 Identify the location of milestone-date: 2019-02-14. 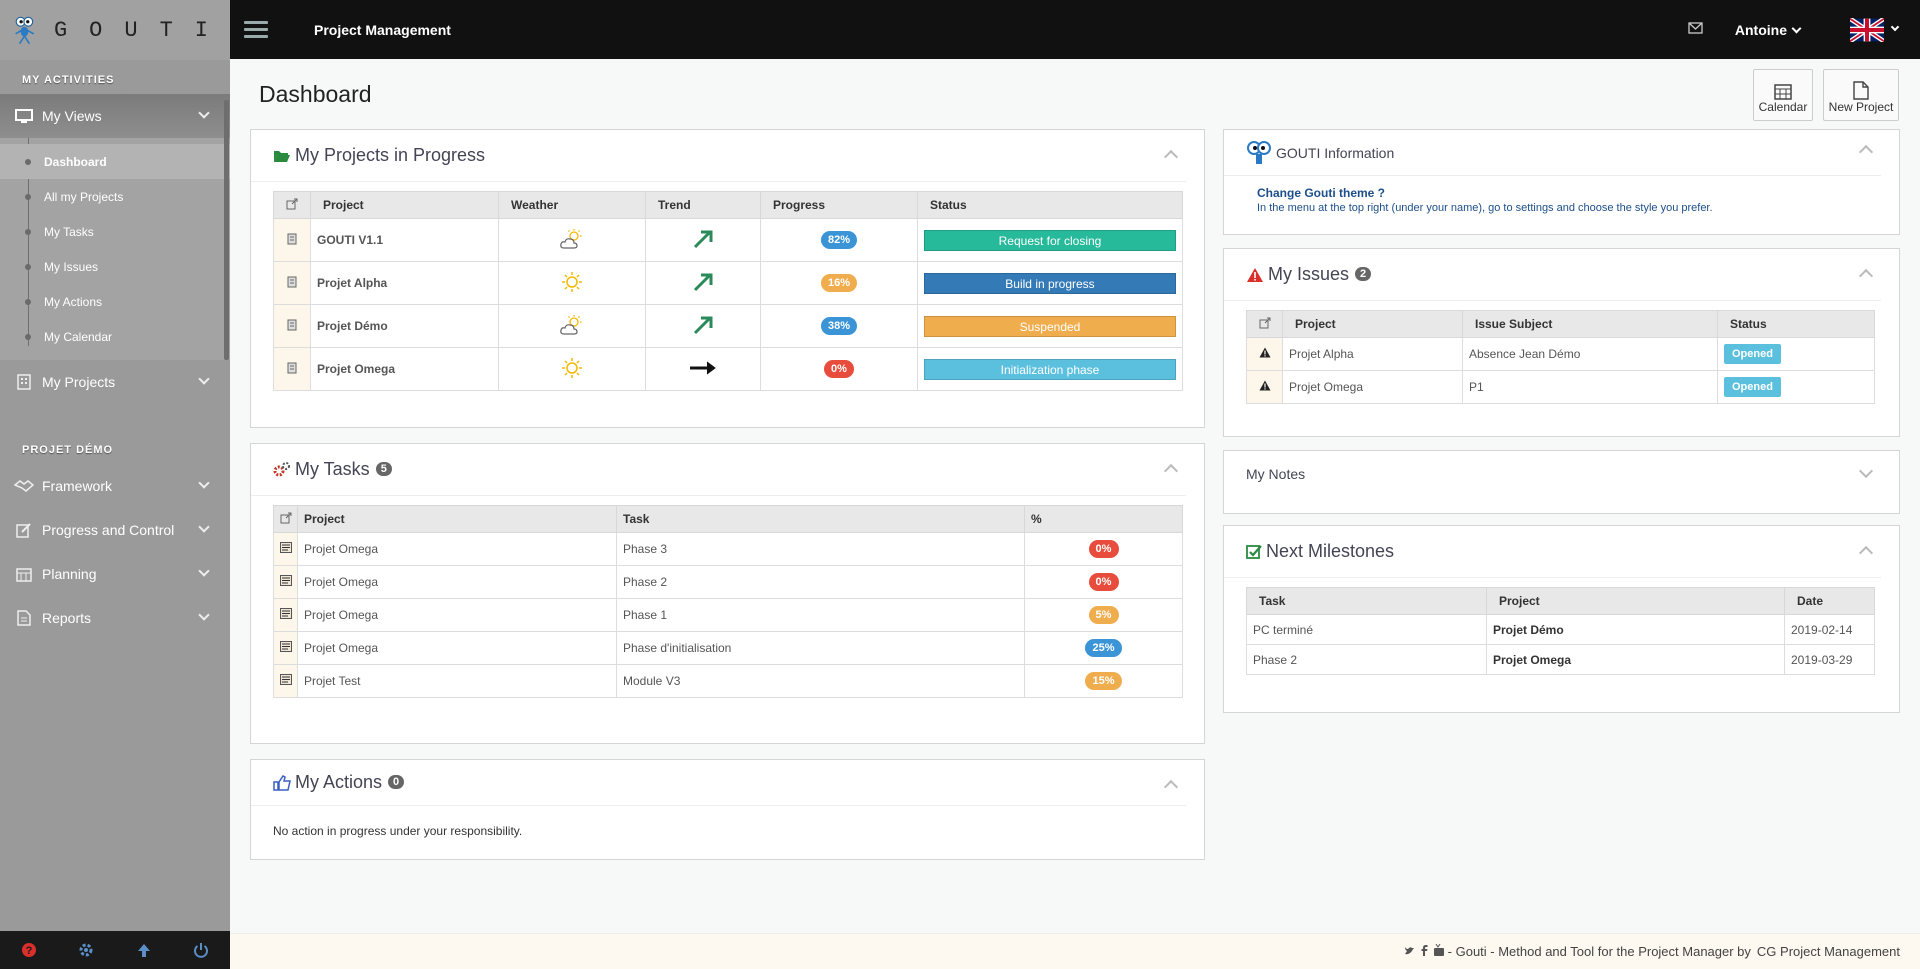
(1829, 629).